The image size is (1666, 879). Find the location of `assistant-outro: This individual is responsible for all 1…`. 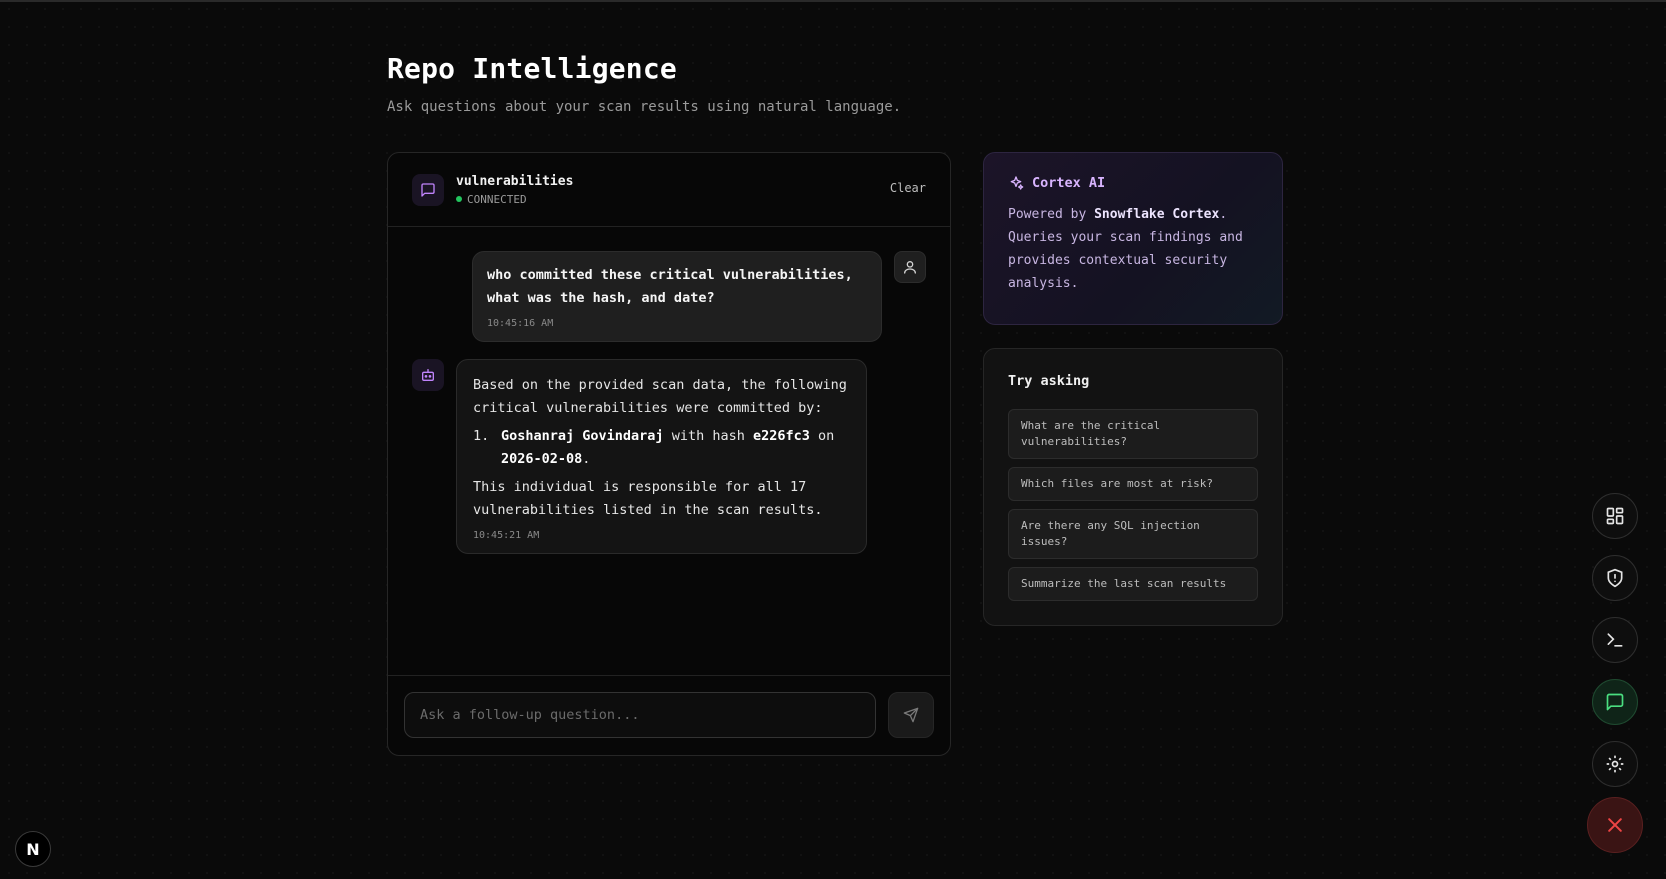

assistant-outro: This individual is responsible for all 1… is located at coordinates (648, 498).